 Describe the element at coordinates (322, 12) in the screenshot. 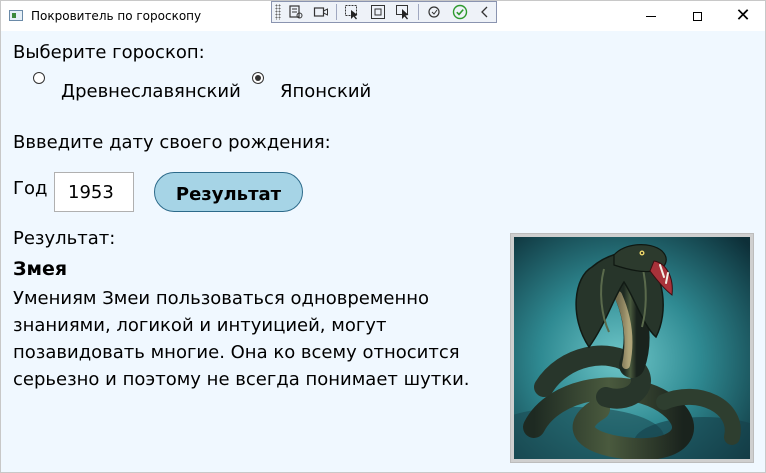

I see `record-icon` at that location.